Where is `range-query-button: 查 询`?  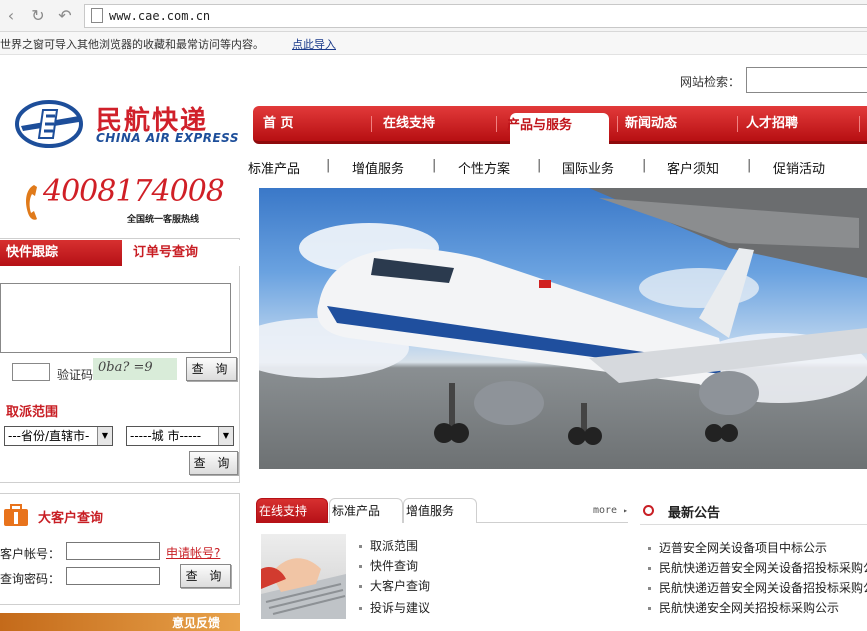
range-query-button: 查 询 is located at coordinates (213, 463).